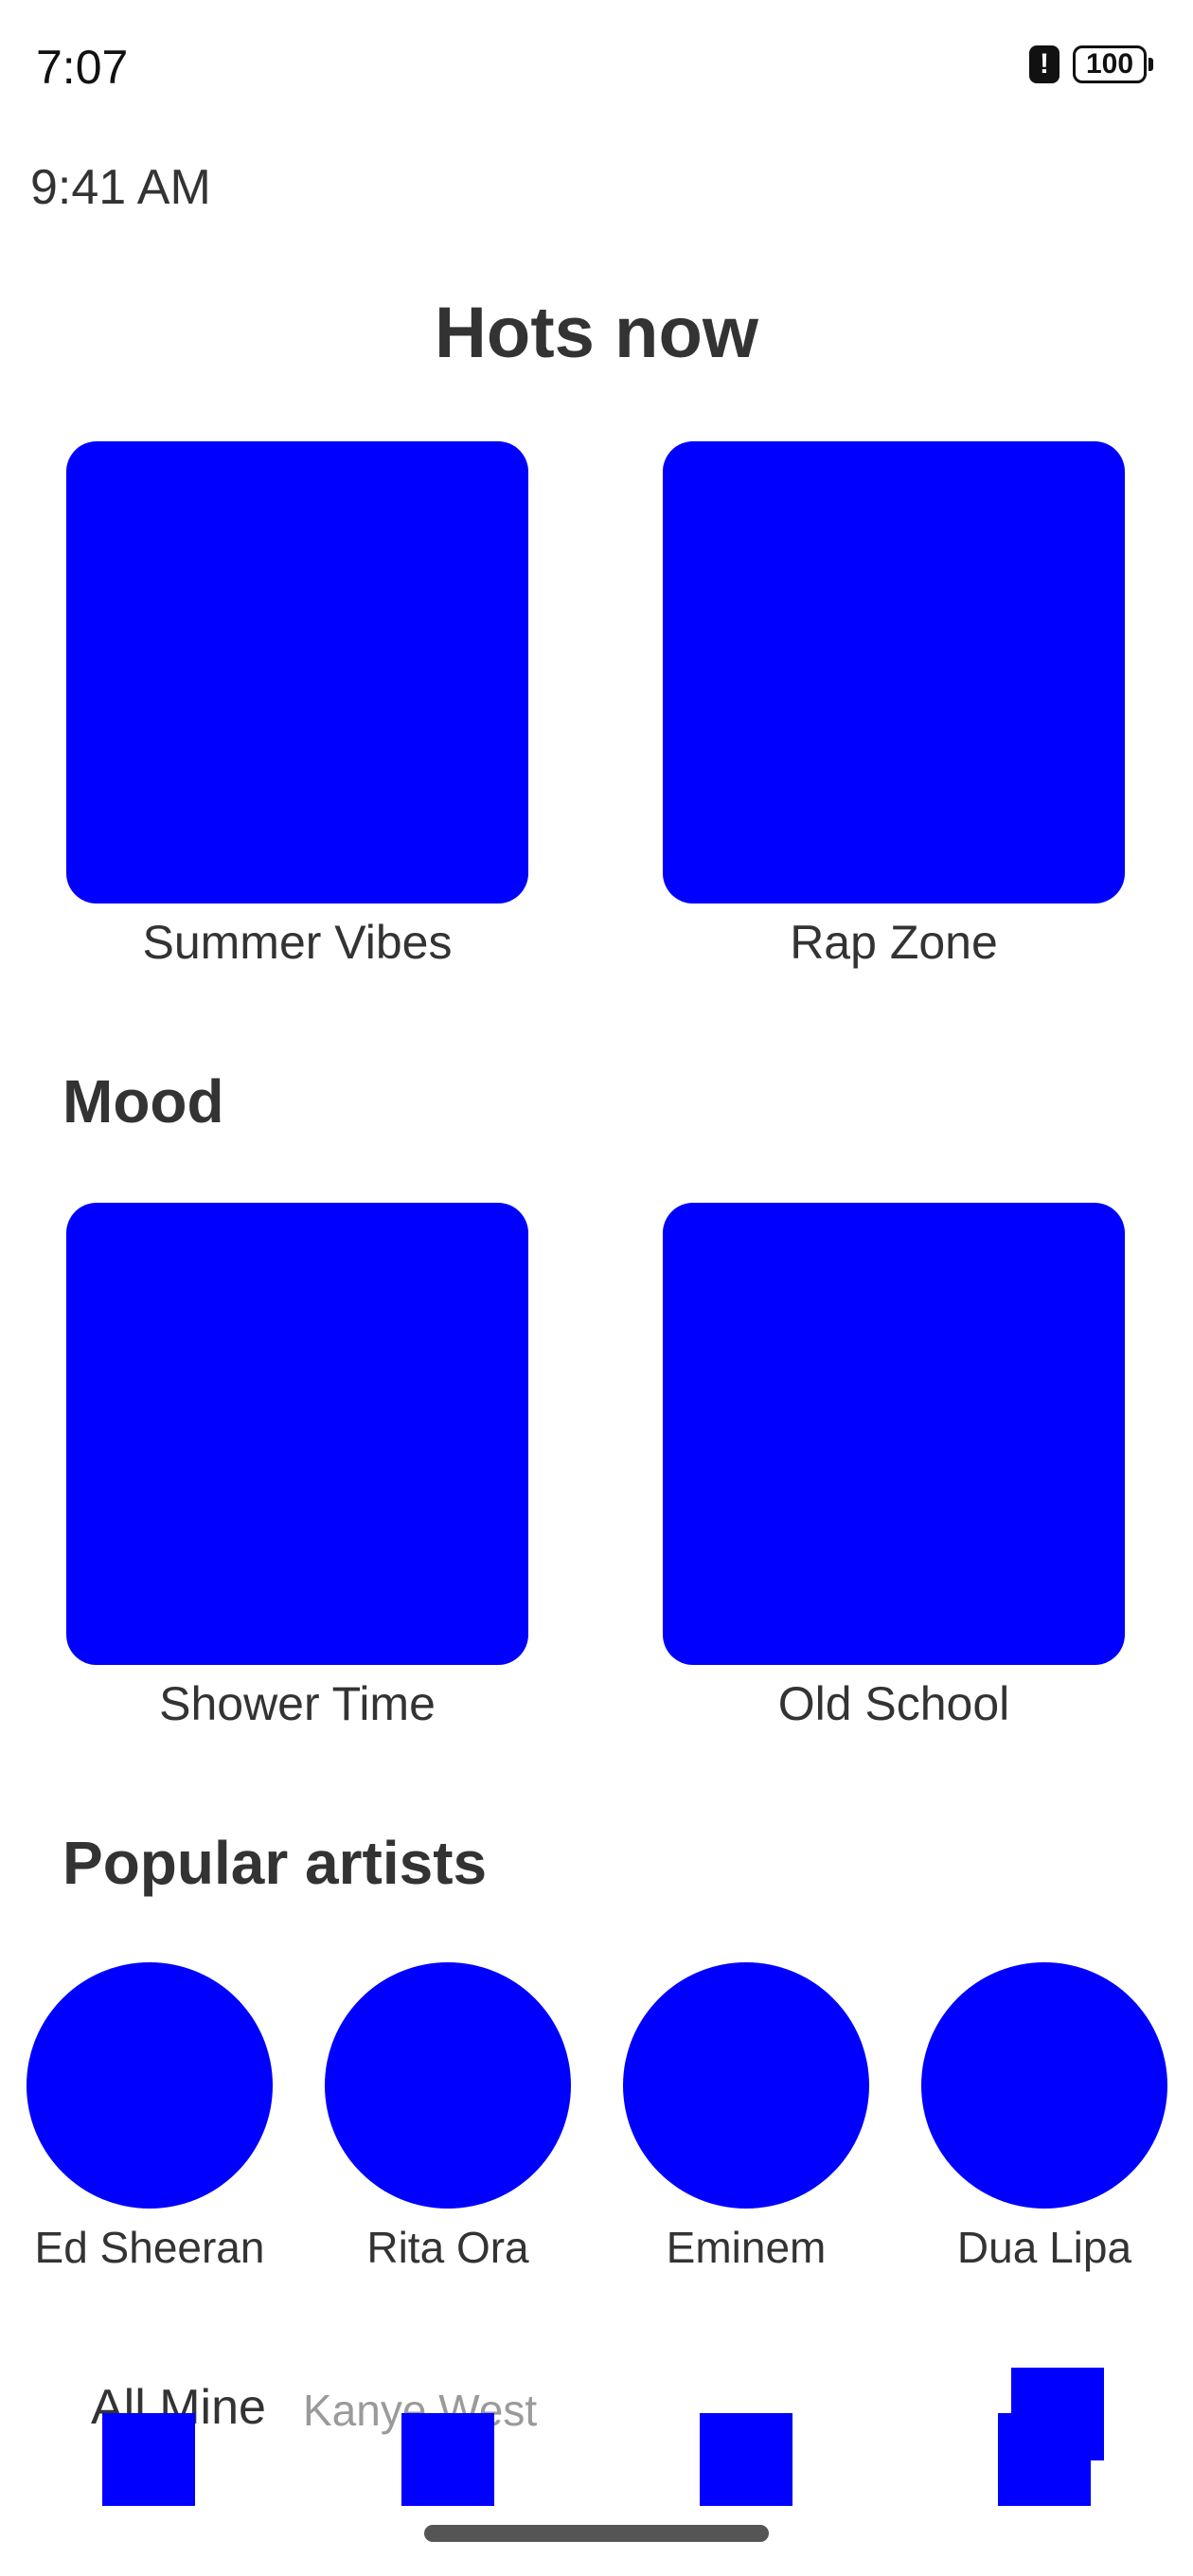 This screenshot has height=2576, width=1193. I want to click on nav-tab-library, so click(746, 2459).